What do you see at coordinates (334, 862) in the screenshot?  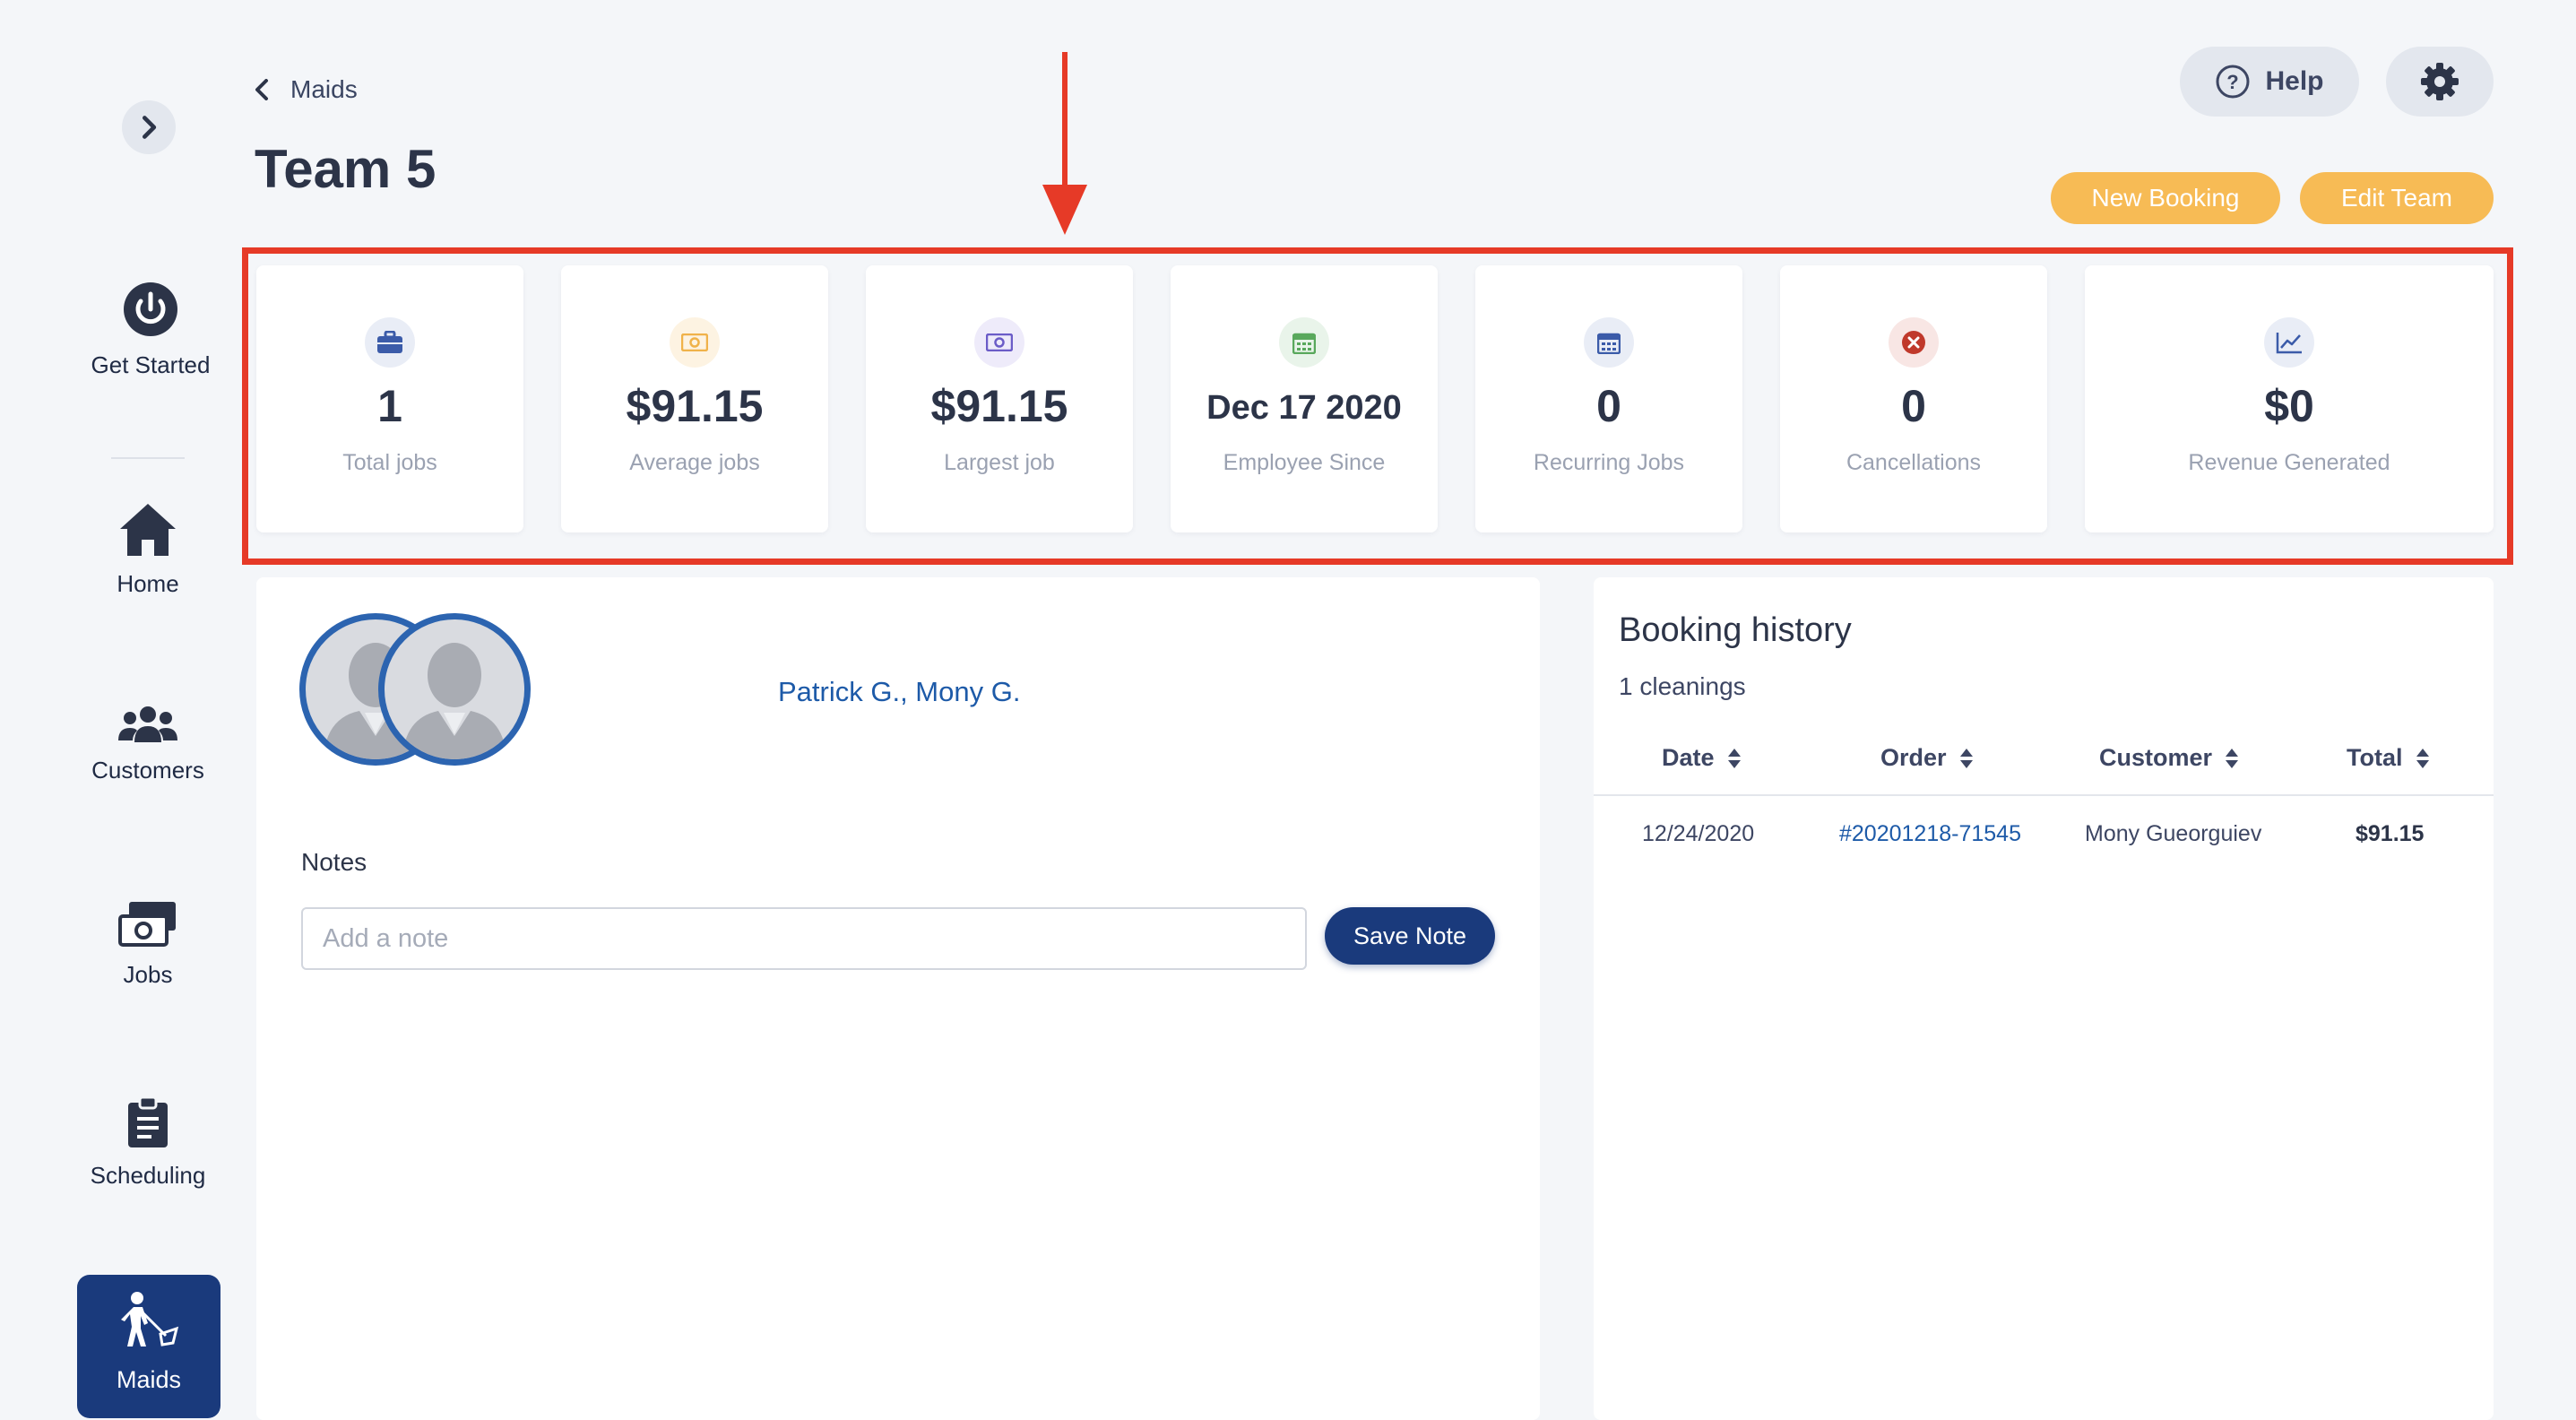 I see `notes-label: Notes` at bounding box center [334, 862].